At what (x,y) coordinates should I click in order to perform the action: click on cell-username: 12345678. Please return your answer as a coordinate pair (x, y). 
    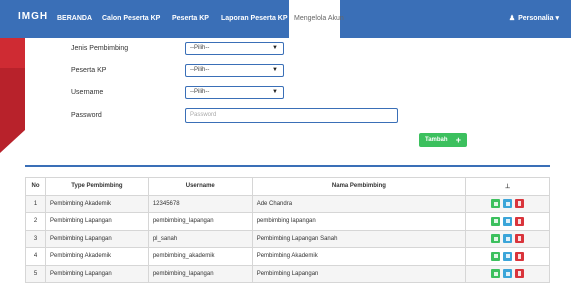
    Looking at the image, I should click on (200, 203).